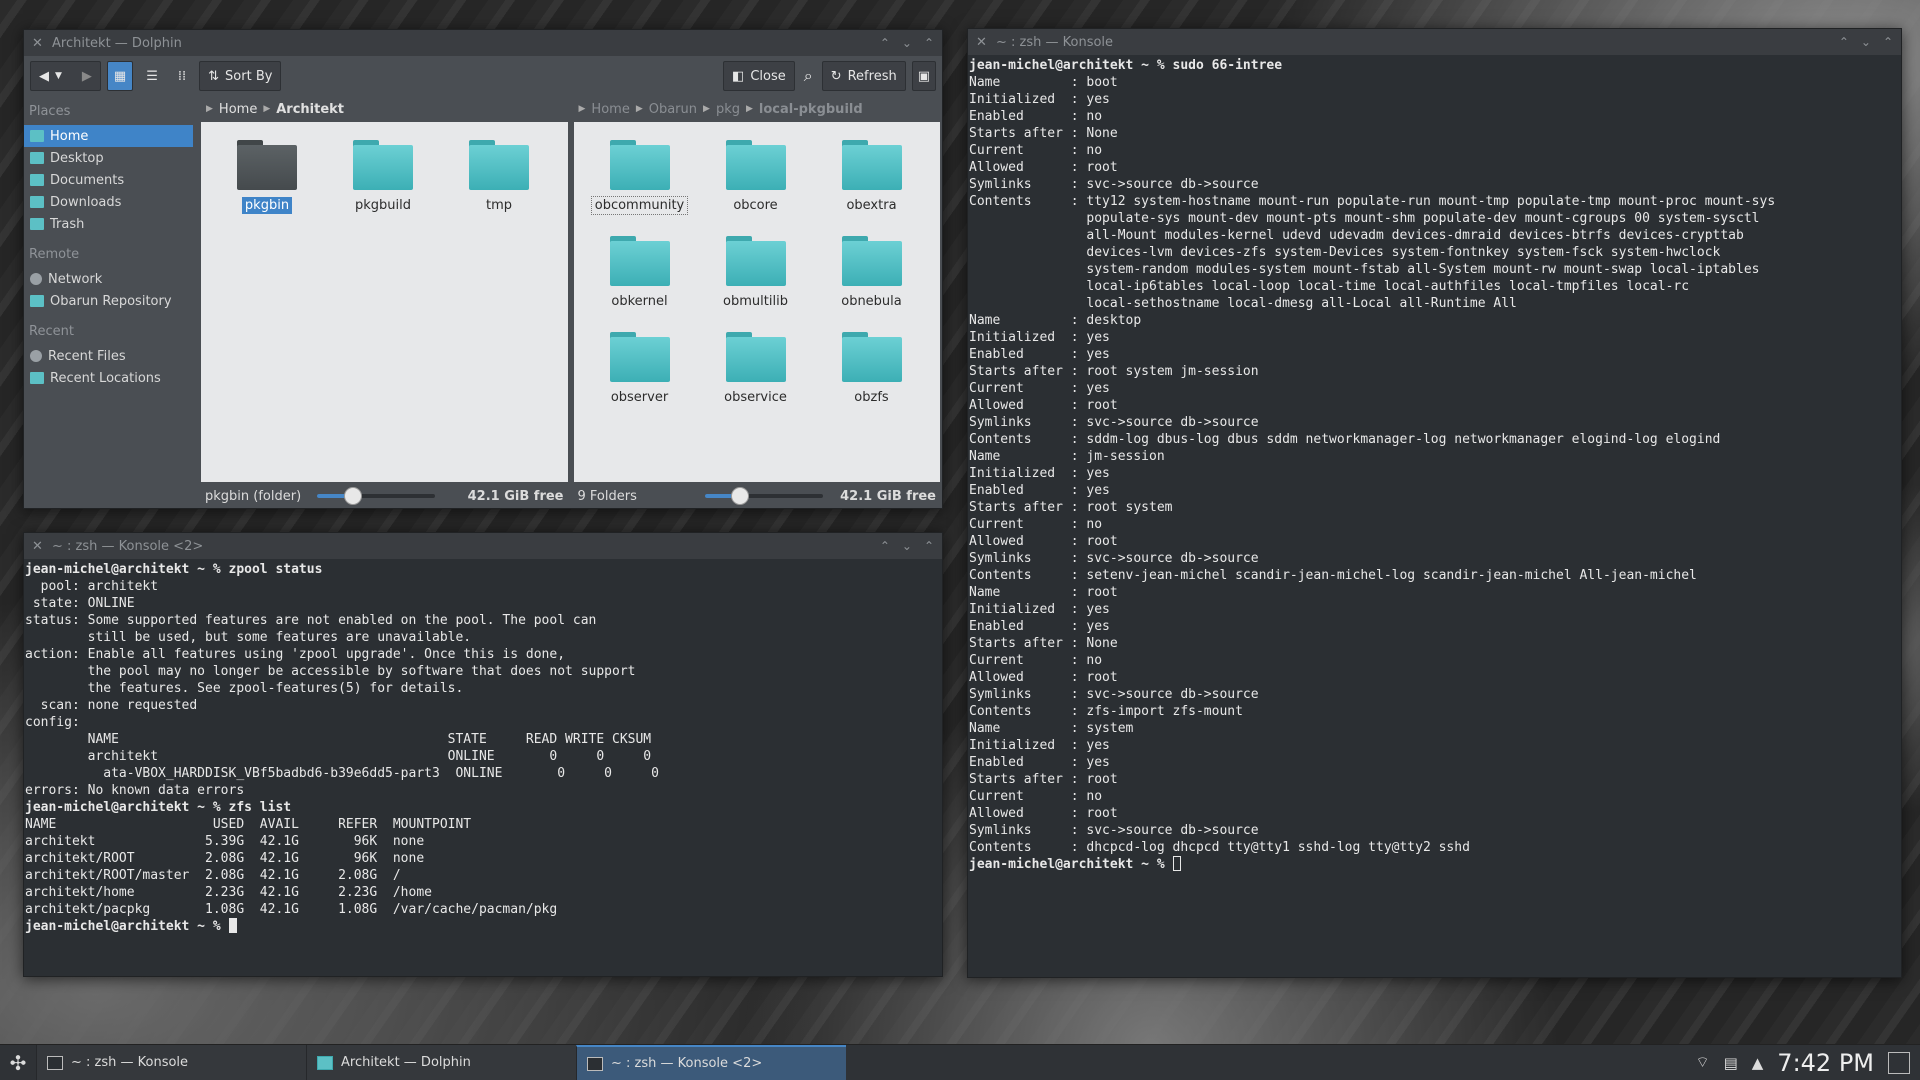 The width and height of the screenshot is (1920, 1080). Describe the element at coordinates (441, 1062) in the screenshot. I see `task-dolphin: Architekt — Dolphin` at that location.